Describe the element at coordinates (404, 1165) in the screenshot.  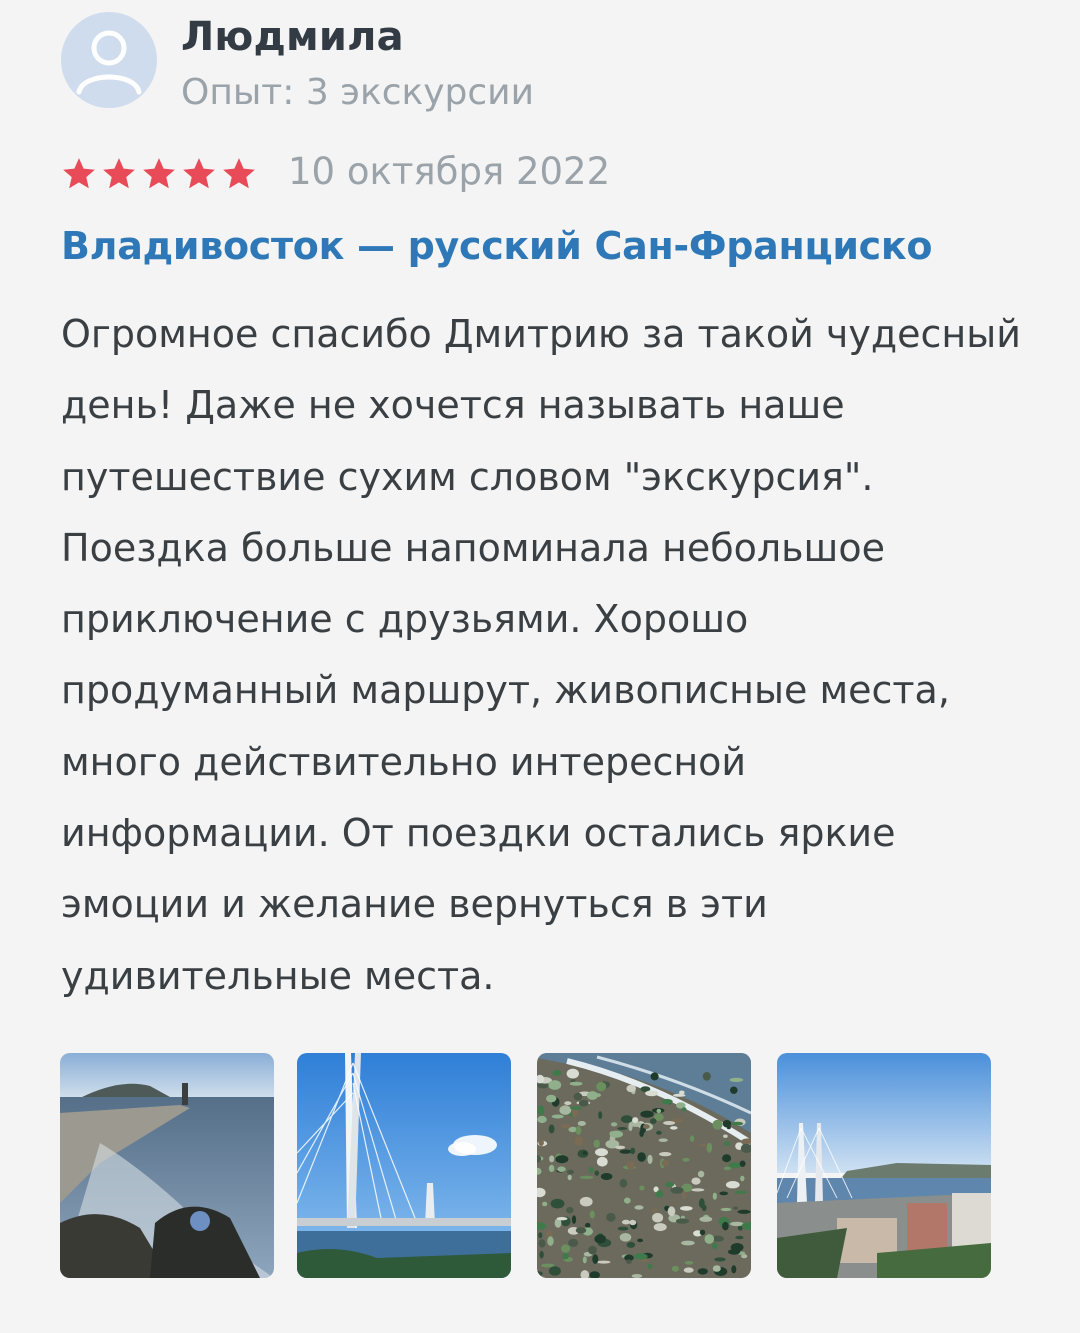
I see `photo-russky-bridge` at that location.